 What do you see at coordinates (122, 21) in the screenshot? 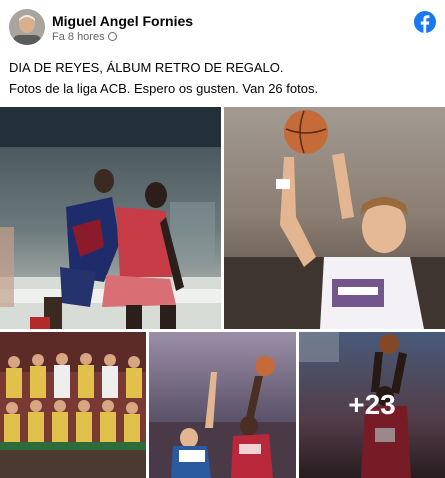
I see `author-name: Miguel Angel Fornies` at bounding box center [122, 21].